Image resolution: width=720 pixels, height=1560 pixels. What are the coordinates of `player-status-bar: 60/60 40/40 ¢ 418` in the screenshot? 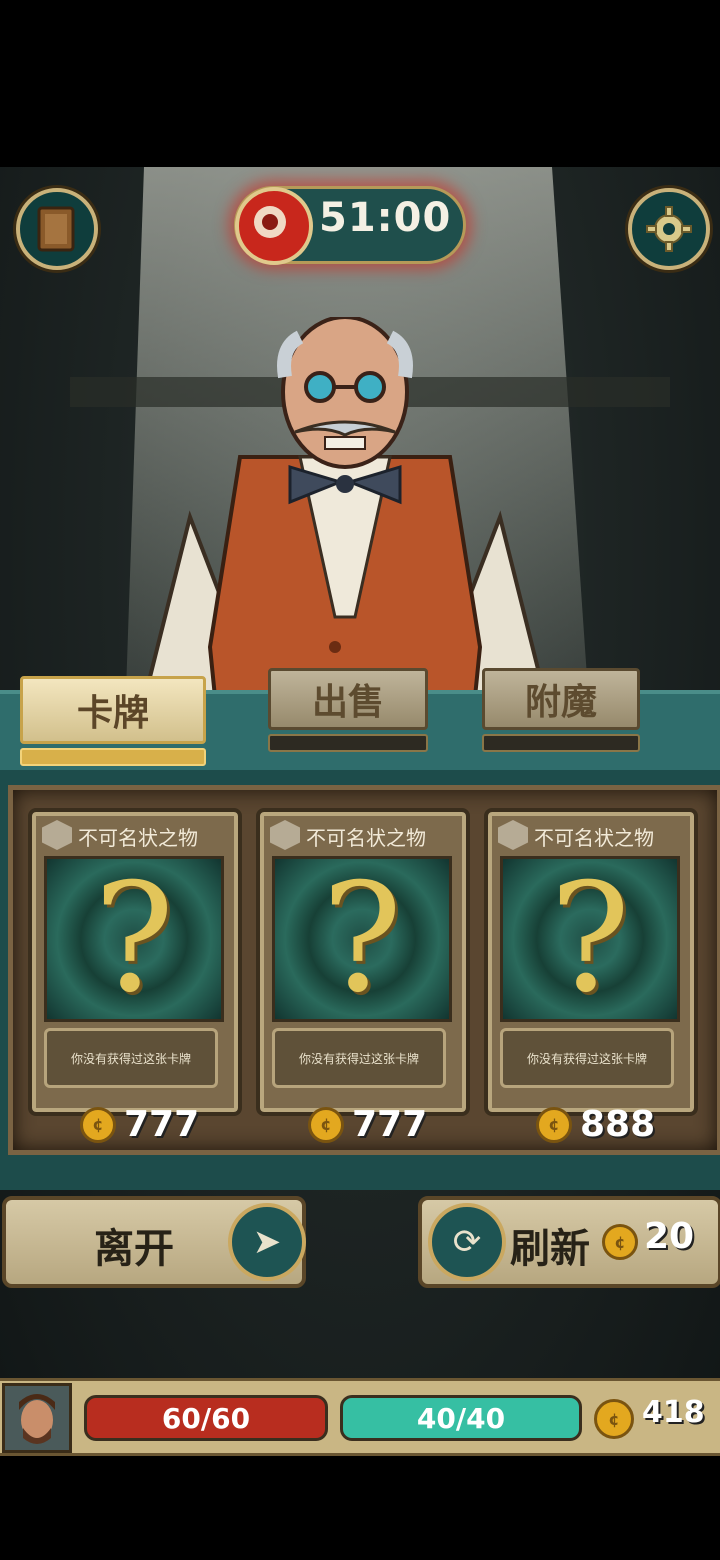 It's located at (360, 1417).